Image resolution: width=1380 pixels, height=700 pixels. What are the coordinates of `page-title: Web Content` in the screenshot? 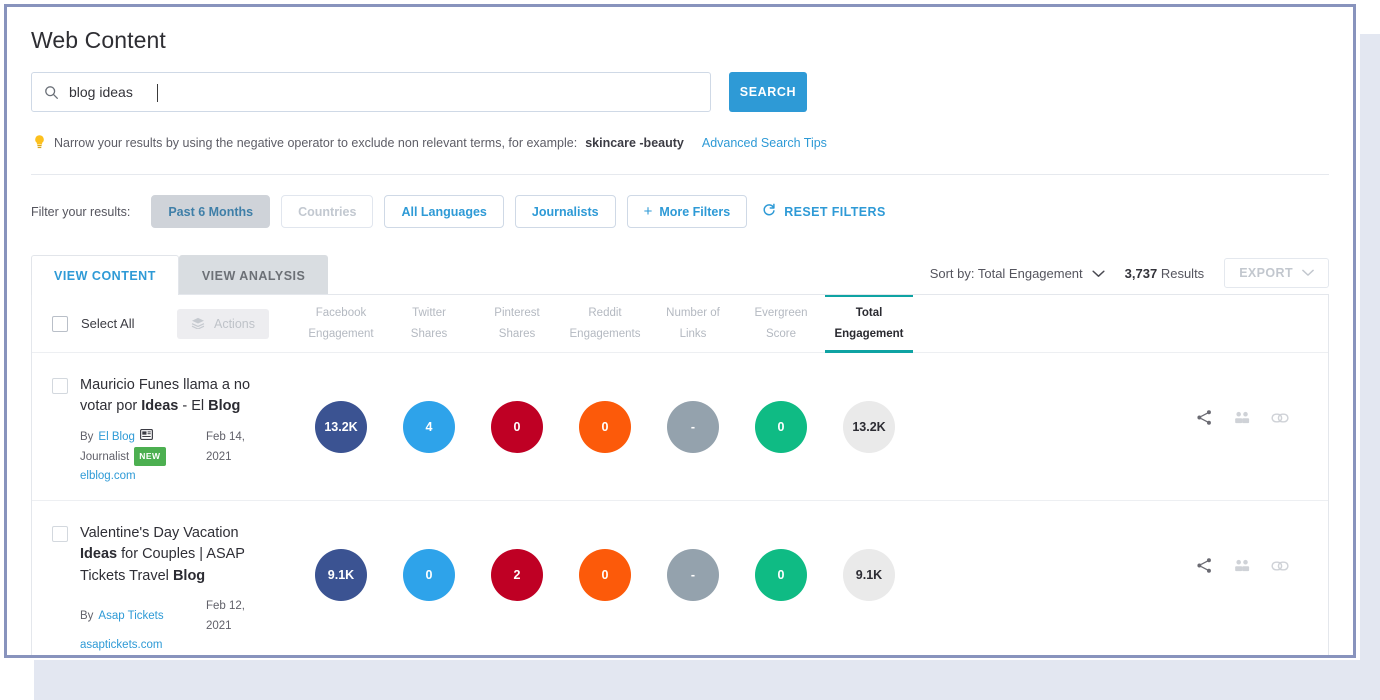 It's located at (98, 40).